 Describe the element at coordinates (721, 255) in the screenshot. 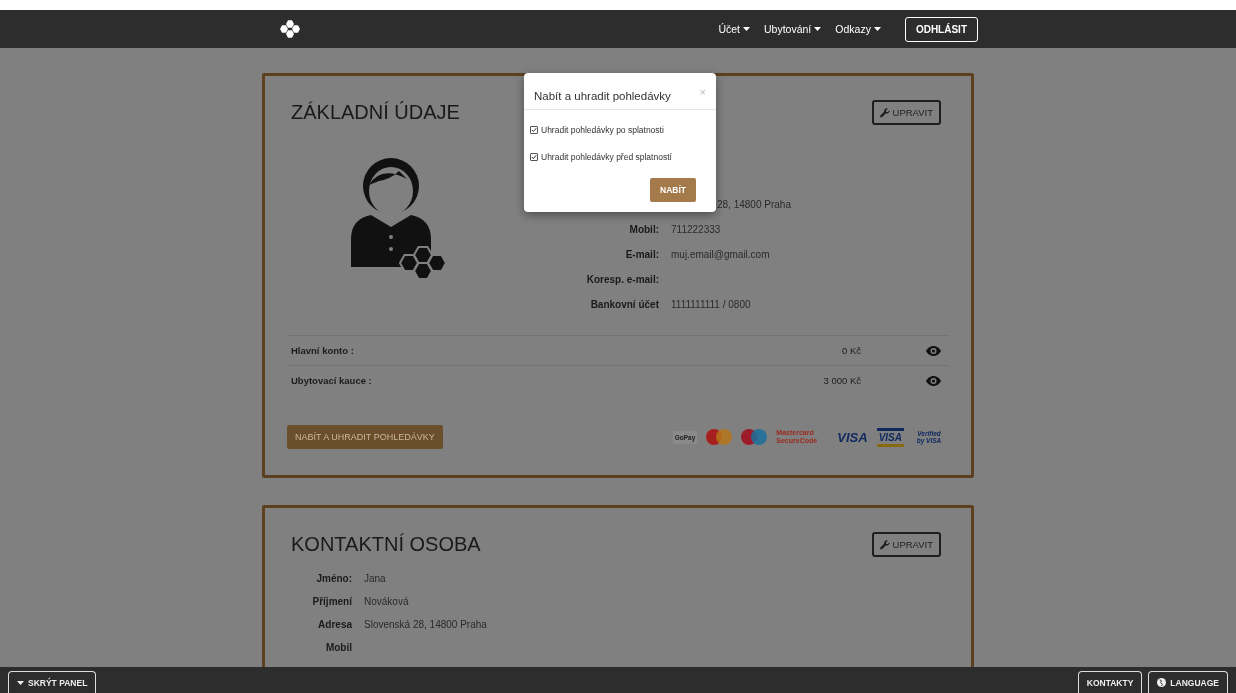

I see `field-value: muj.email@gmail.com` at that location.